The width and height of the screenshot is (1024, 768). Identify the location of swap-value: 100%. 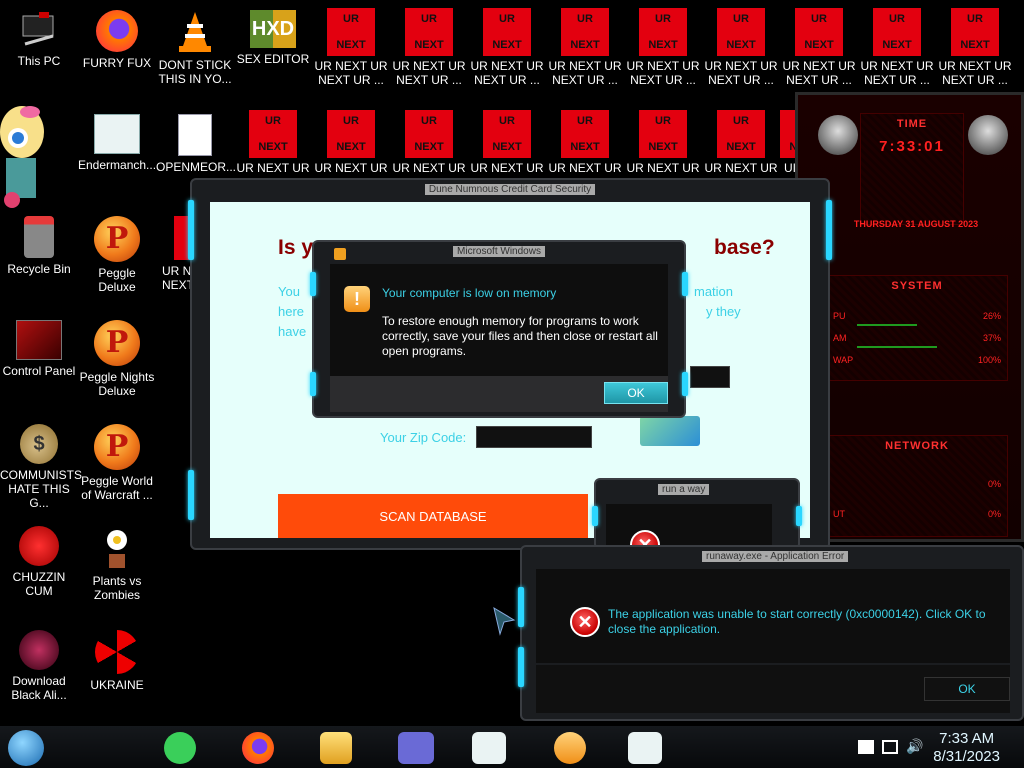
(989, 360).